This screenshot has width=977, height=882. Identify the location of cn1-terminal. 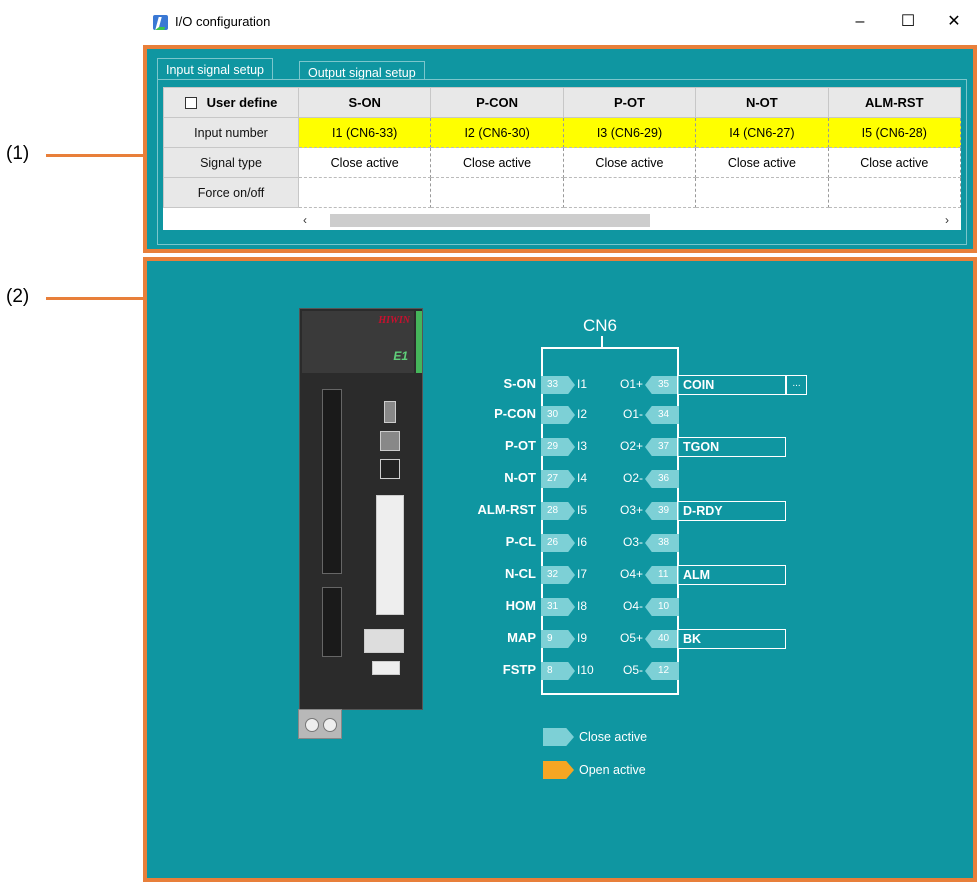
(332, 481).